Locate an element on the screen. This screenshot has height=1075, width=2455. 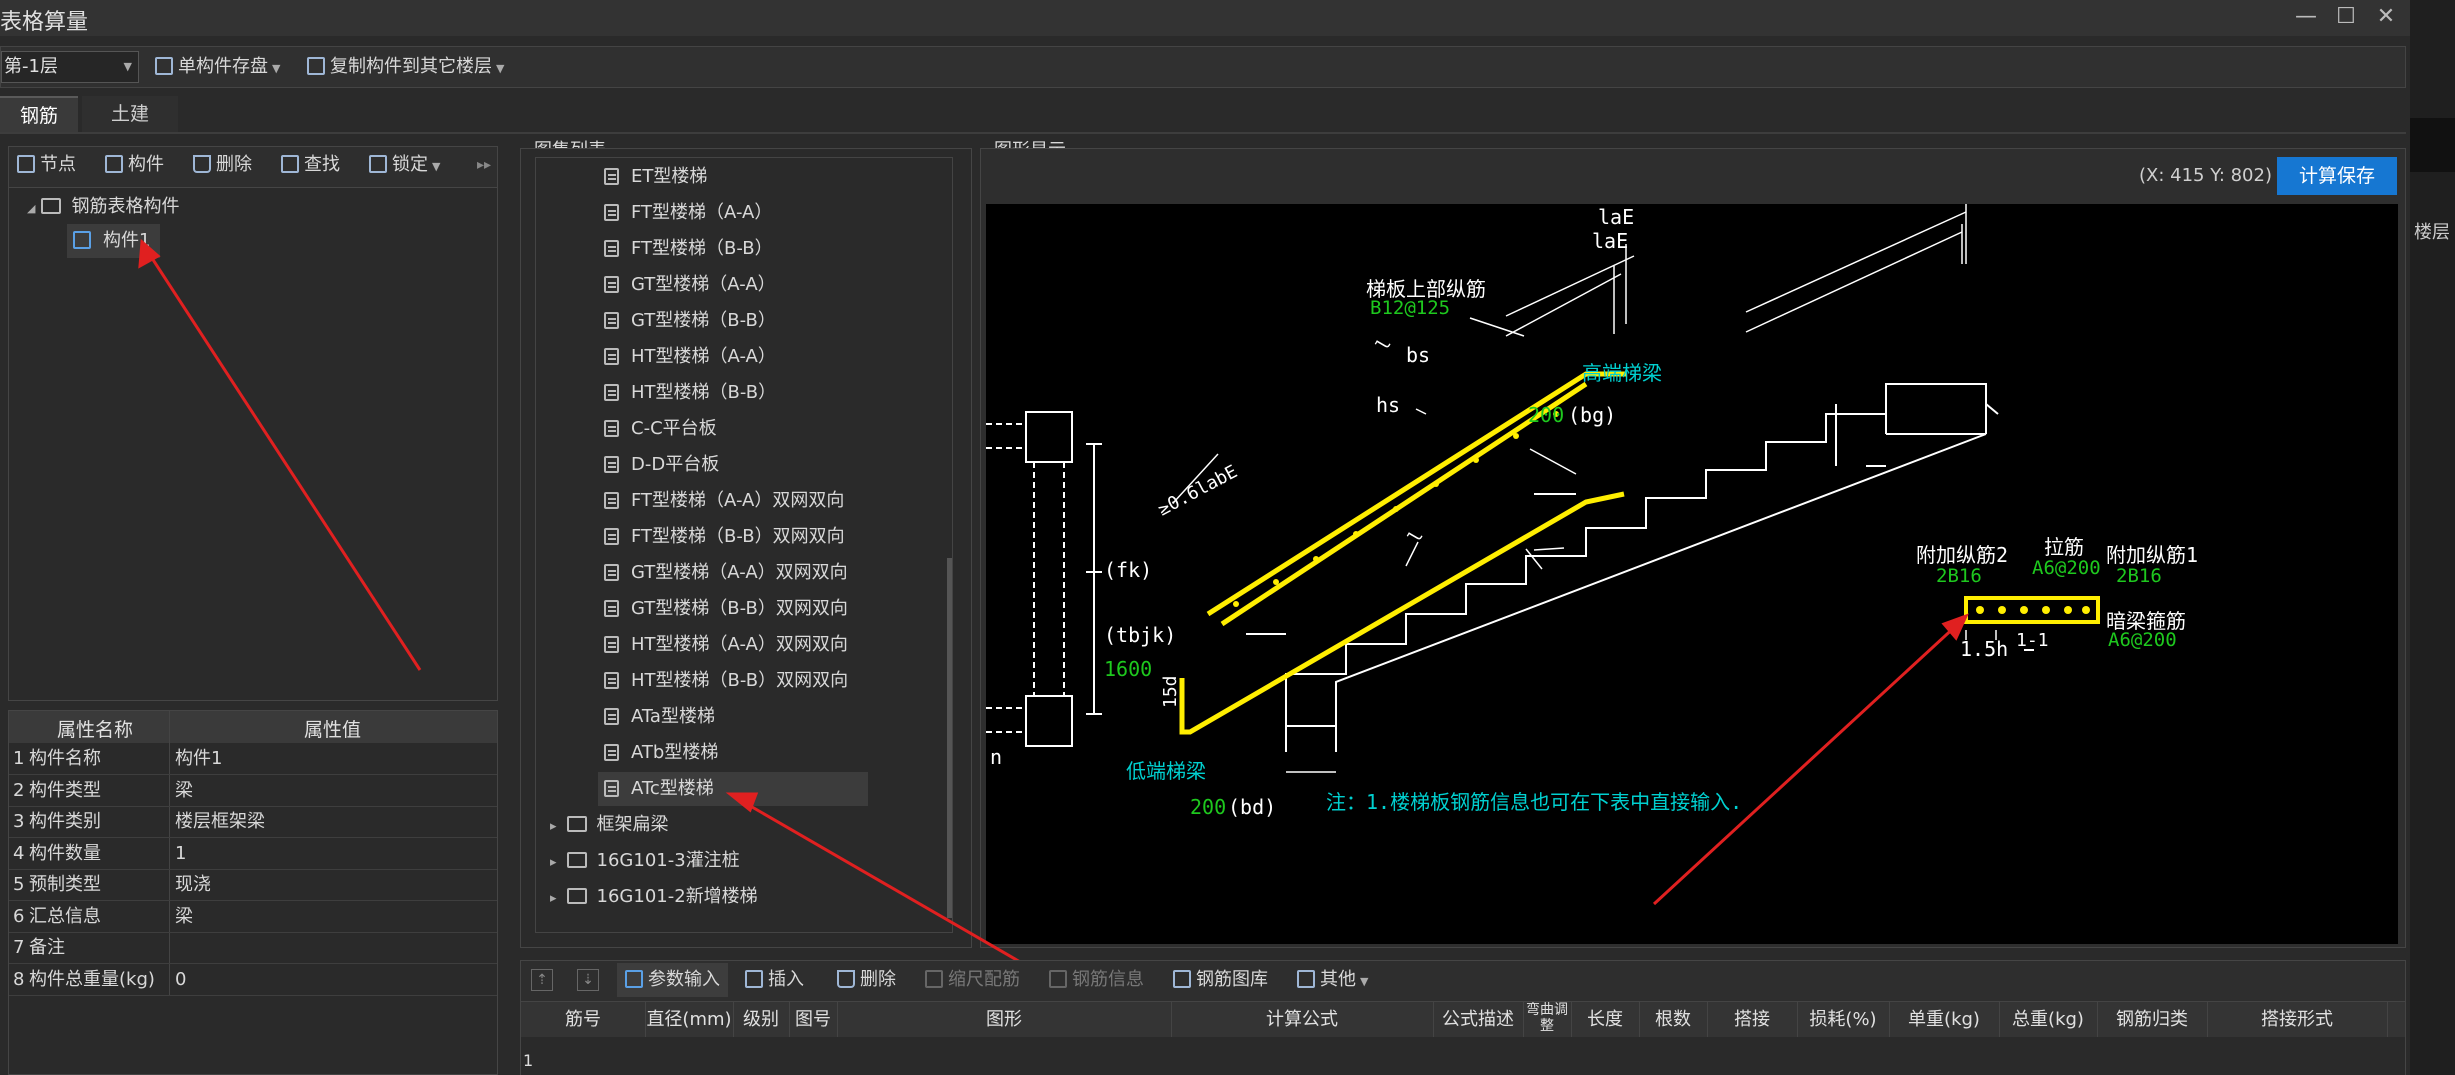
info-icon is located at coordinates (1058, 979).